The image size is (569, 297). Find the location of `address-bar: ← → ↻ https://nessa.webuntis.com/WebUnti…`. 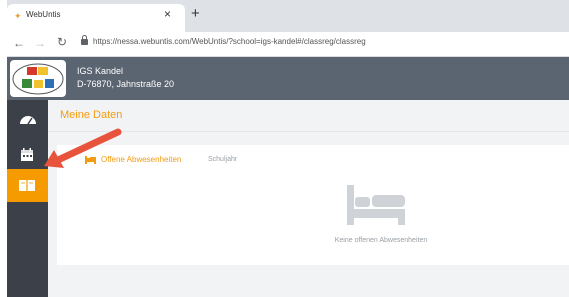

address-bar: ← → ↻ https://nessa.webuntis.com/WebUnti… is located at coordinates (288, 44).